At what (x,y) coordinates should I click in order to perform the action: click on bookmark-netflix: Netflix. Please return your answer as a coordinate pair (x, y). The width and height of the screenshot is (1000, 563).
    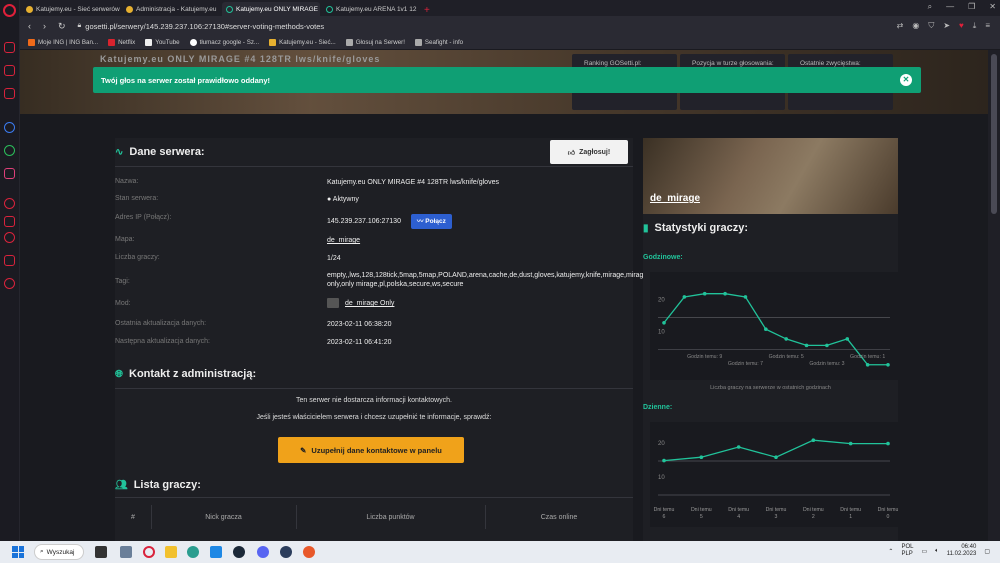
    Looking at the image, I should click on (121, 42).